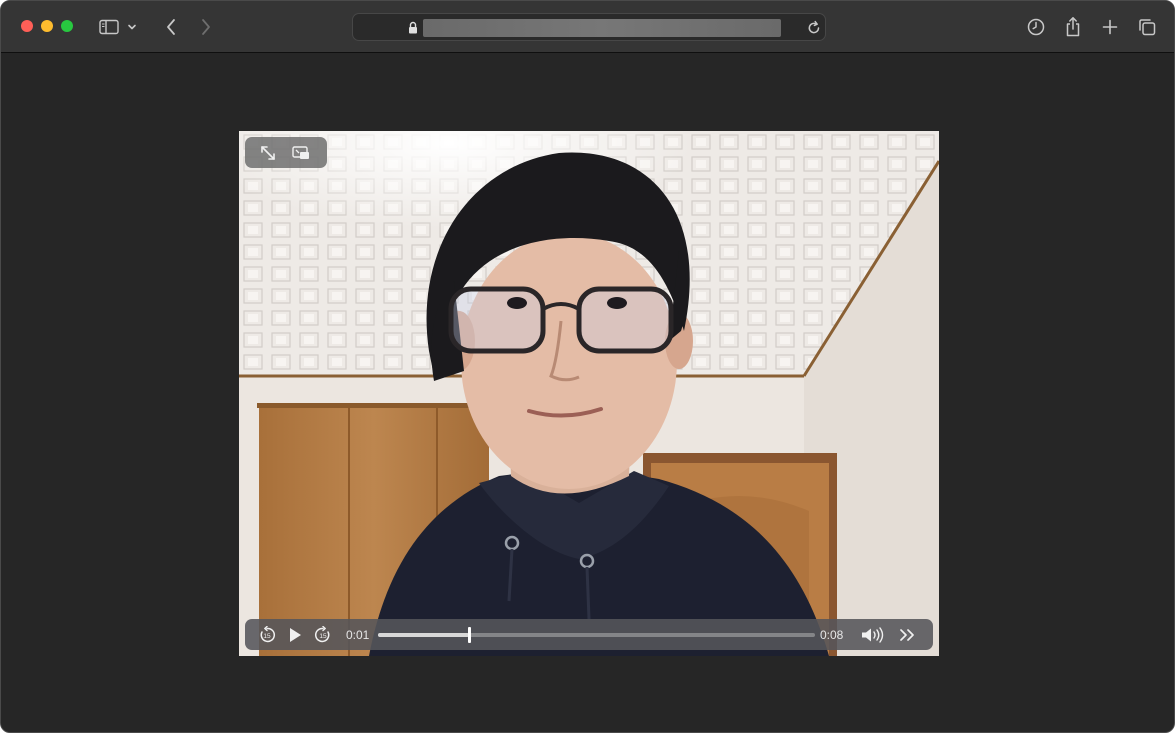 The image size is (1175, 733). Describe the element at coordinates (206, 27) in the screenshot. I see `forward-icon` at that location.